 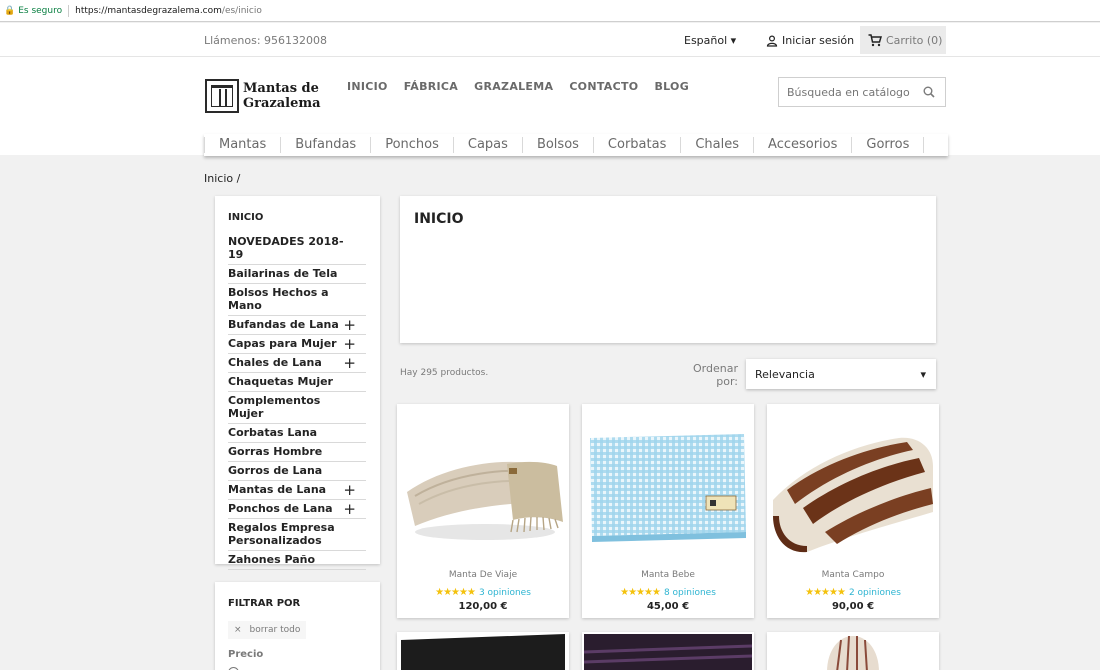 I want to click on category-mantas: Mantas, so click(x=243, y=145).